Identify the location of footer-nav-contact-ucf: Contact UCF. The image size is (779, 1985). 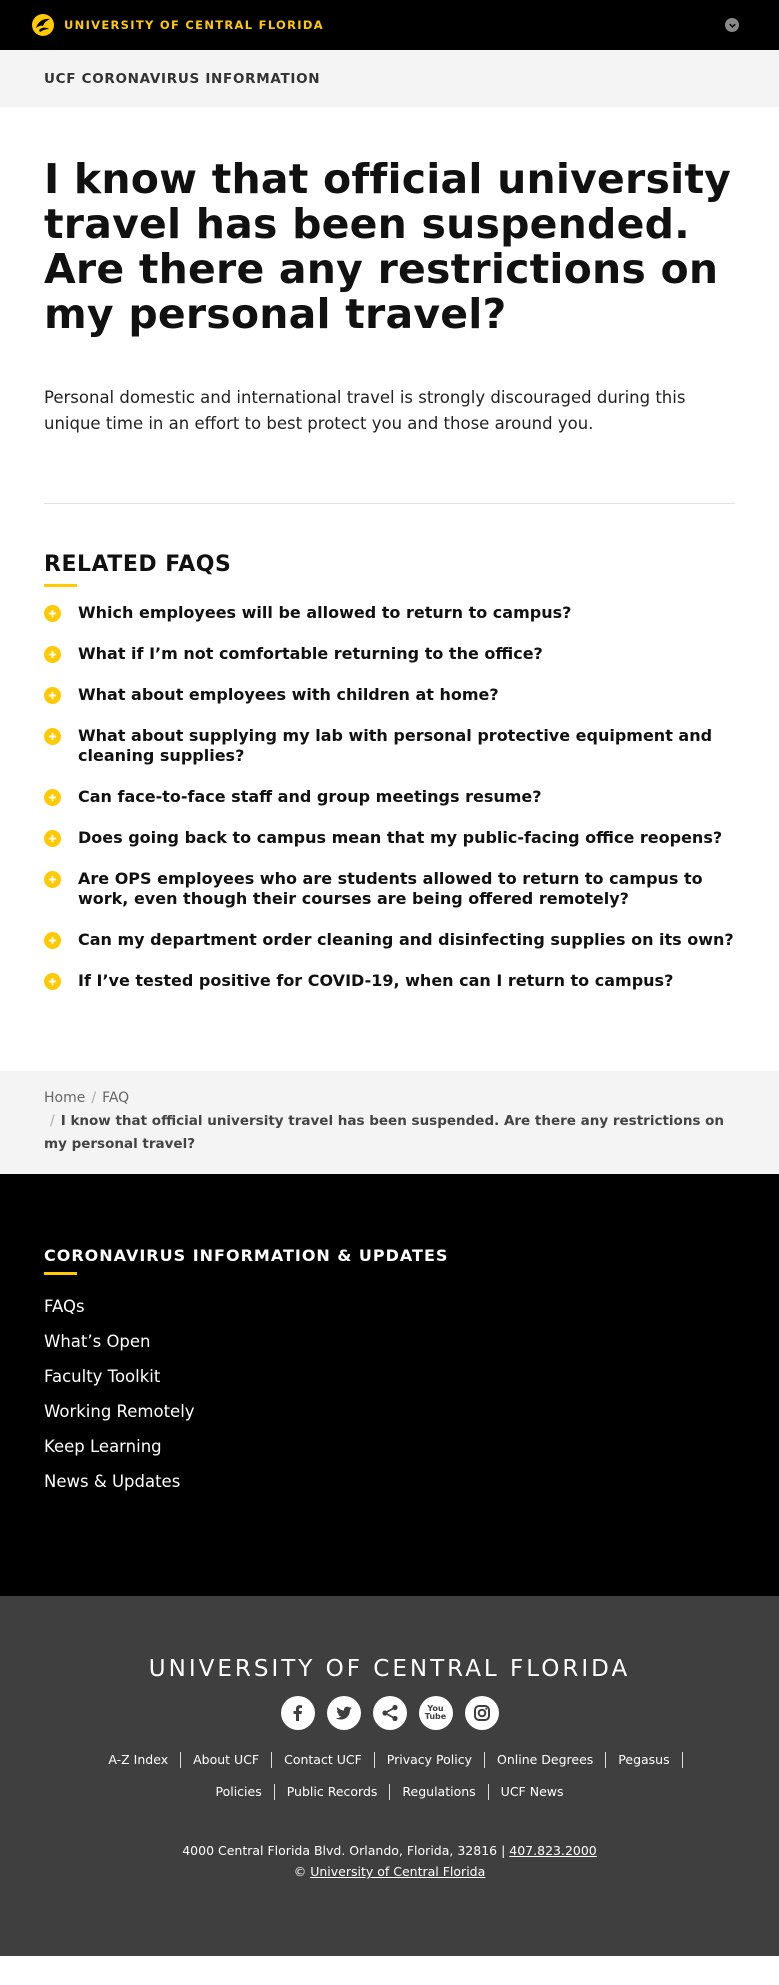
(323, 1760).